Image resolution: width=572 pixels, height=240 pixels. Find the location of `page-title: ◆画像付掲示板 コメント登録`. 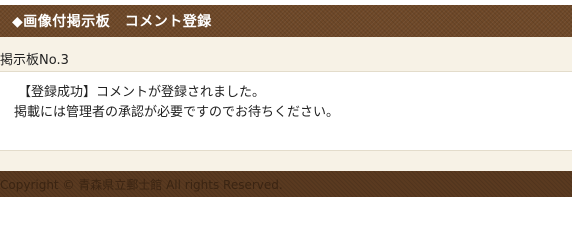

page-title: ◆画像付掲示板 コメント登録 is located at coordinates (112, 22).